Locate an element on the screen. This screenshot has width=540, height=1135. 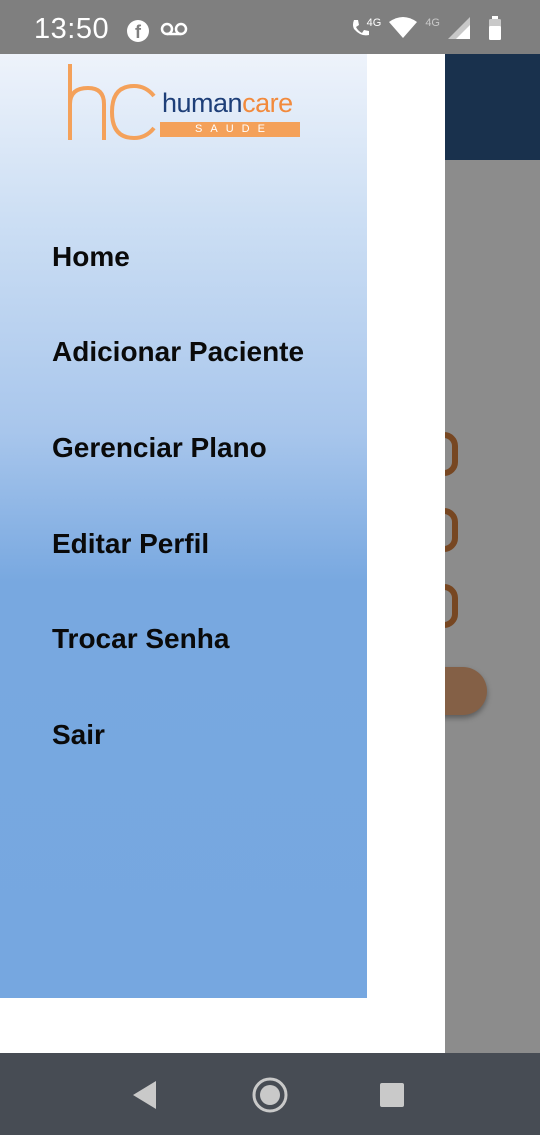
logo-care-text: care is located at coordinates (267, 103).